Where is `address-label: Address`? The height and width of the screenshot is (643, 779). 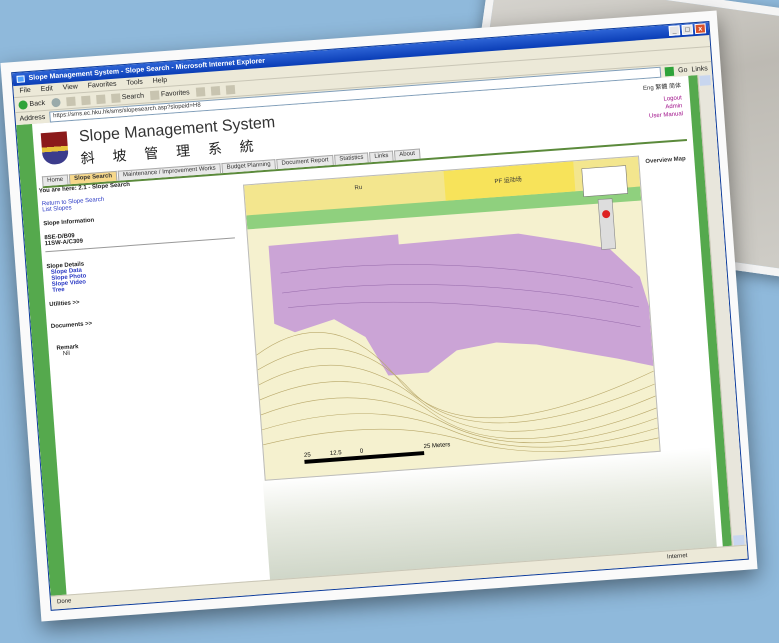
address-label: Address is located at coordinates (32, 118).